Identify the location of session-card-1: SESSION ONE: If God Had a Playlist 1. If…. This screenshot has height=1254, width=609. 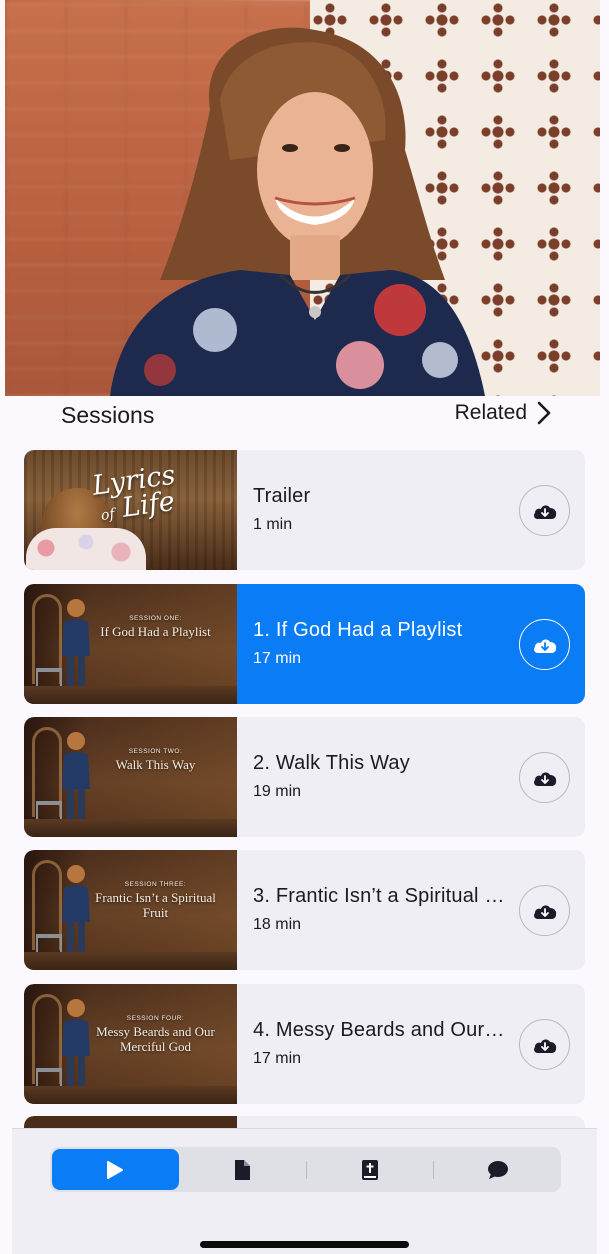
(304, 644).